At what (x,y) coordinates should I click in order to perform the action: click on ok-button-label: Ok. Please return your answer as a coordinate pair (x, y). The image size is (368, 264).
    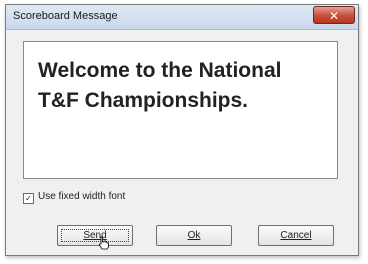
    Looking at the image, I should click on (194, 235).